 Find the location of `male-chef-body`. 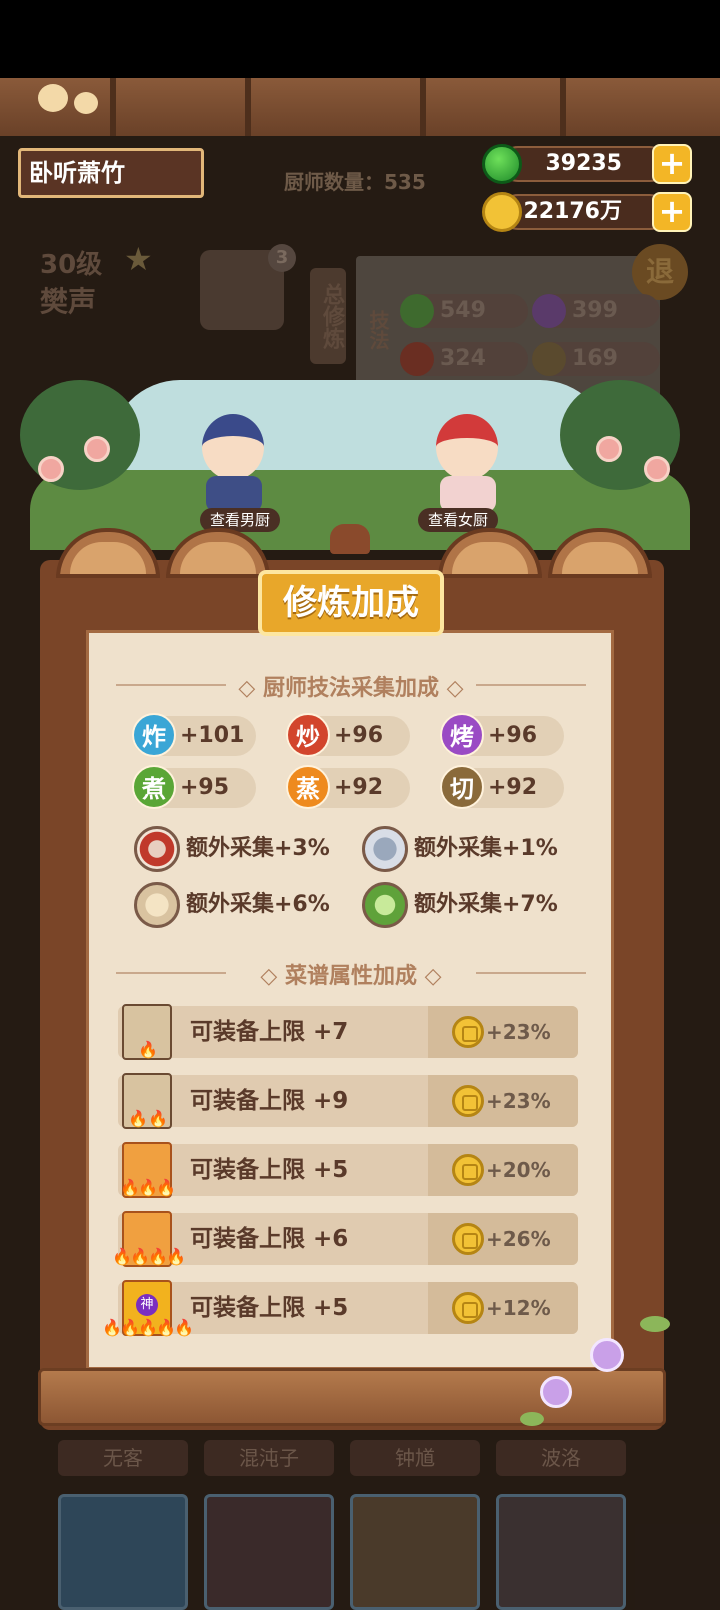

male-chef-body is located at coordinates (234, 494).